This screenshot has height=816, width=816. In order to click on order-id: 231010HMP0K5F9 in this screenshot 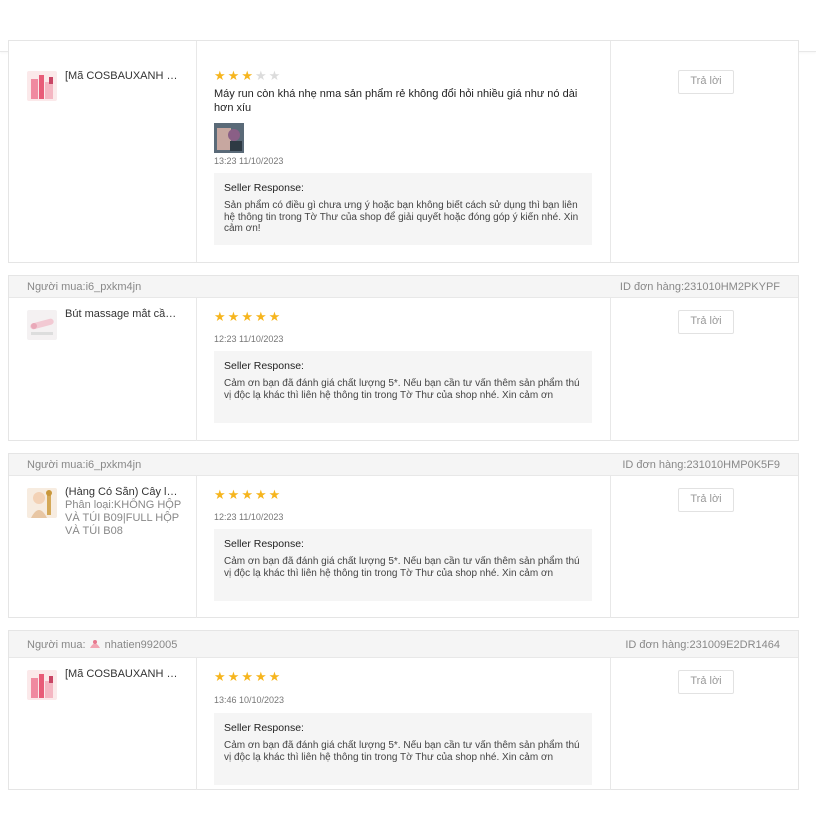, I will do `click(733, 465)`.